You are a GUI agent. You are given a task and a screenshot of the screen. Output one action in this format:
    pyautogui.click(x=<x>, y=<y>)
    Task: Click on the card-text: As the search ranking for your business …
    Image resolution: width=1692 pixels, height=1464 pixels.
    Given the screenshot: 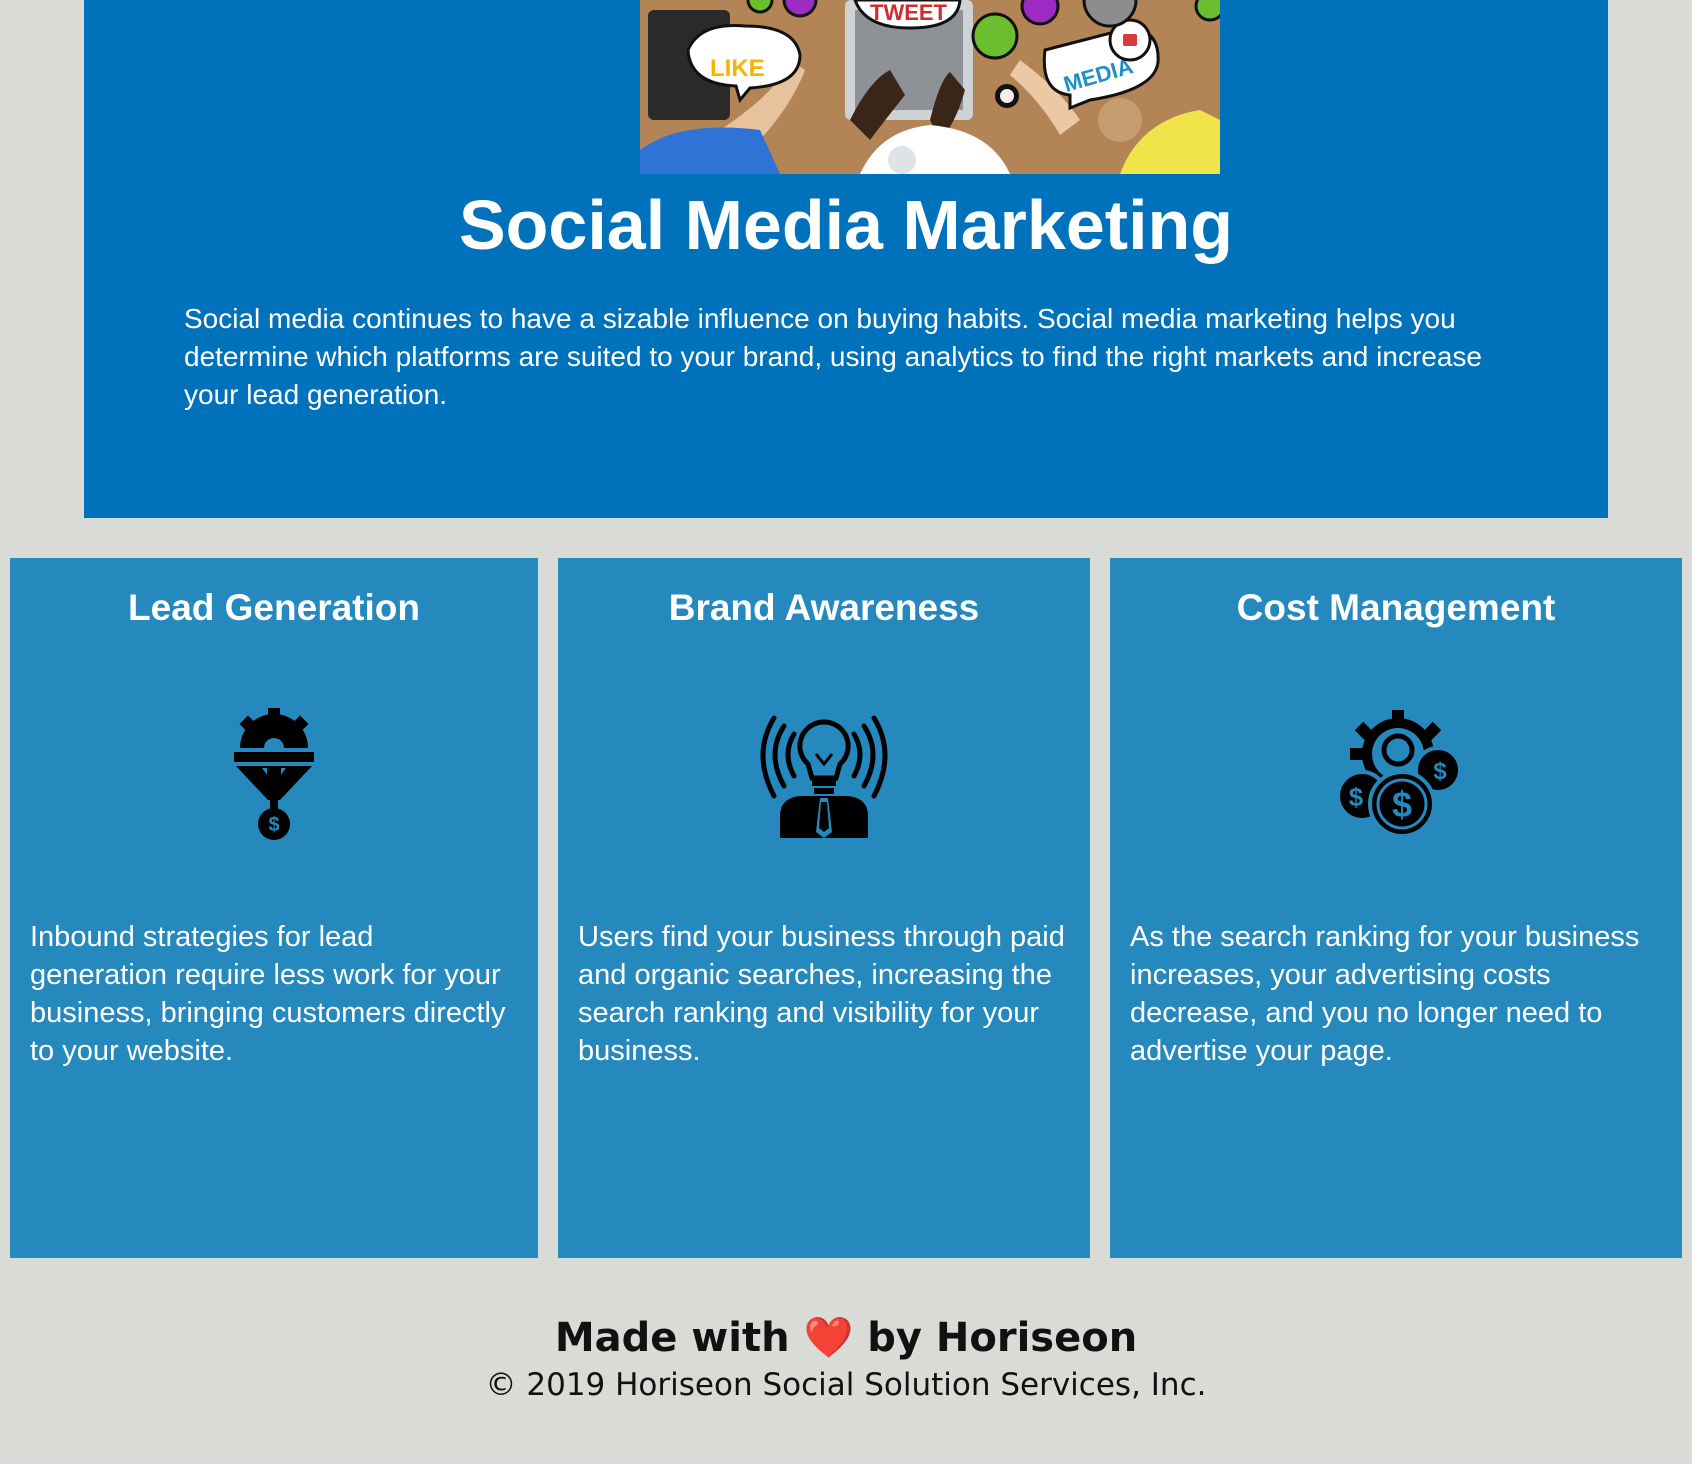 What is the action you would take?
    pyautogui.click(x=1385, y=994)
    